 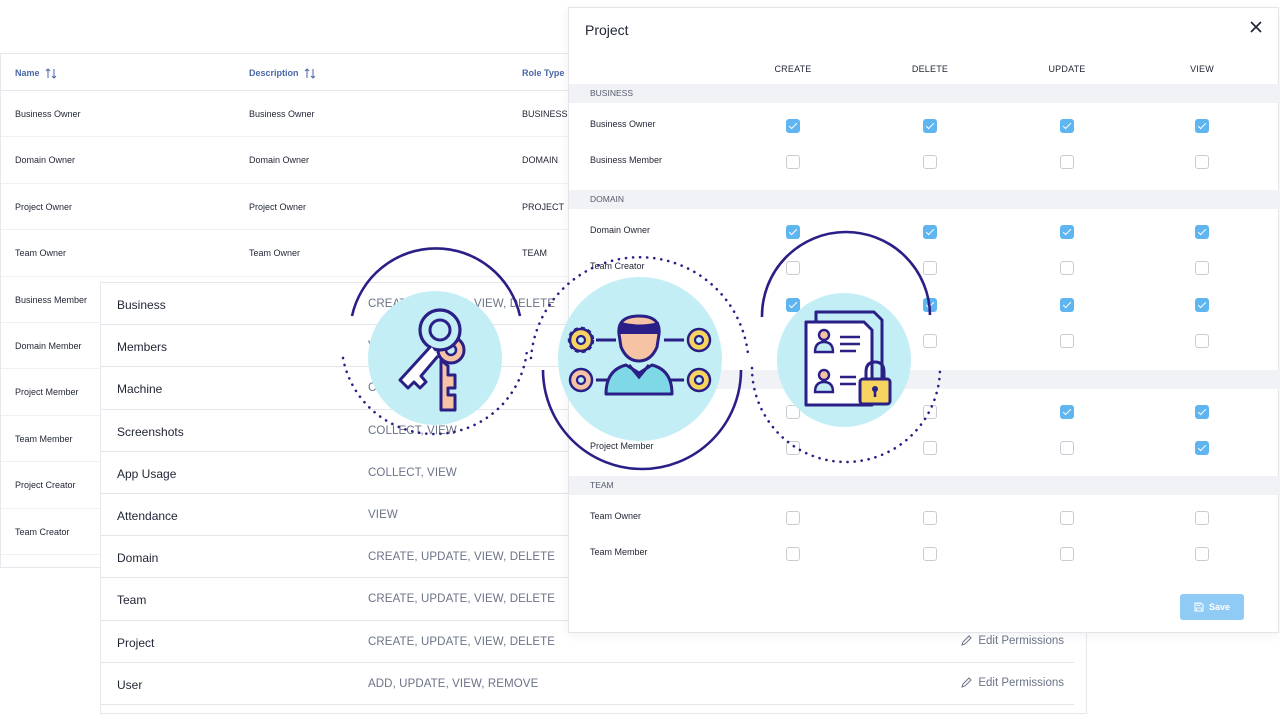 What do you see at coordinates (924, 485) in the screenshot?
I see `permission-section-header: TEAM` at bounding box center [924, 485].